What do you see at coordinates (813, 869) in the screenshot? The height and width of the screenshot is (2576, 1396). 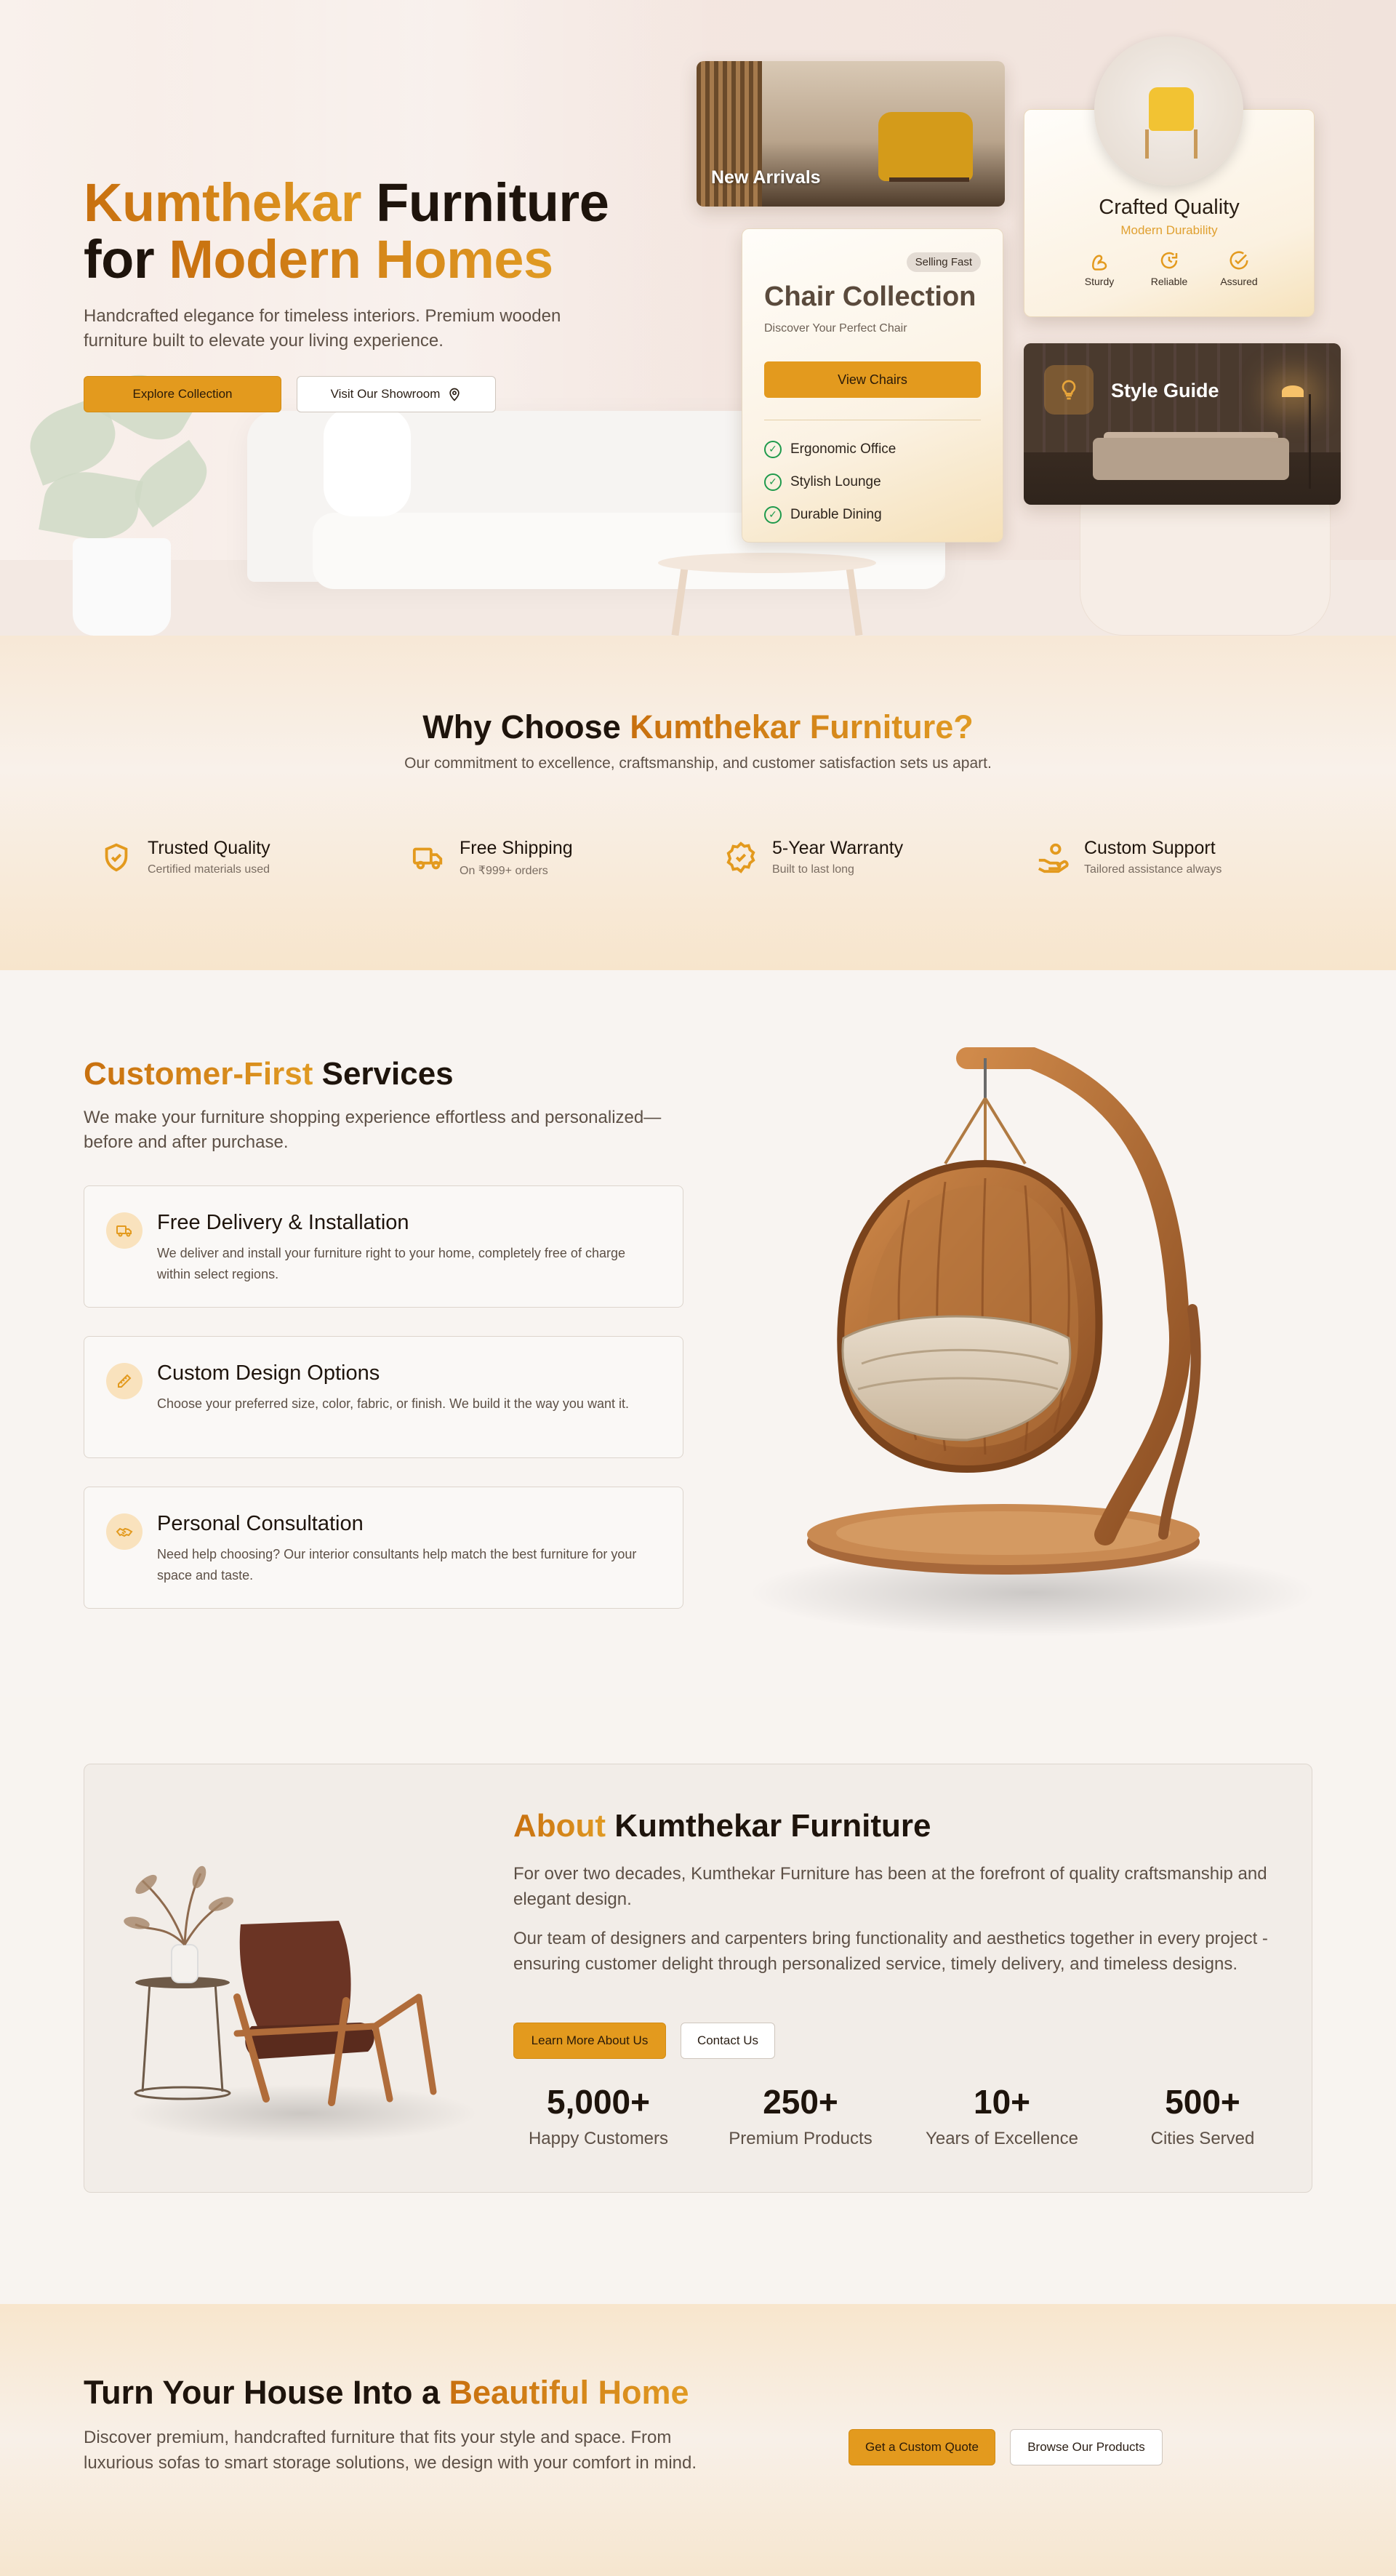 I see `feature-subtitle: Built to last long` at bounding box center [813, 869].